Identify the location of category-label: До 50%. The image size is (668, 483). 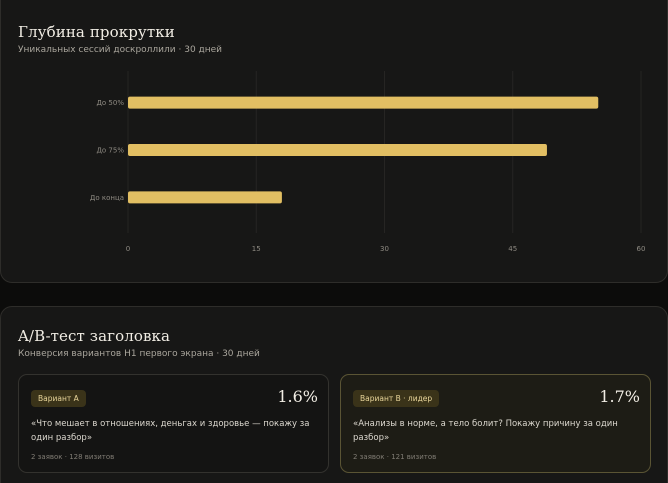
(110, 103).